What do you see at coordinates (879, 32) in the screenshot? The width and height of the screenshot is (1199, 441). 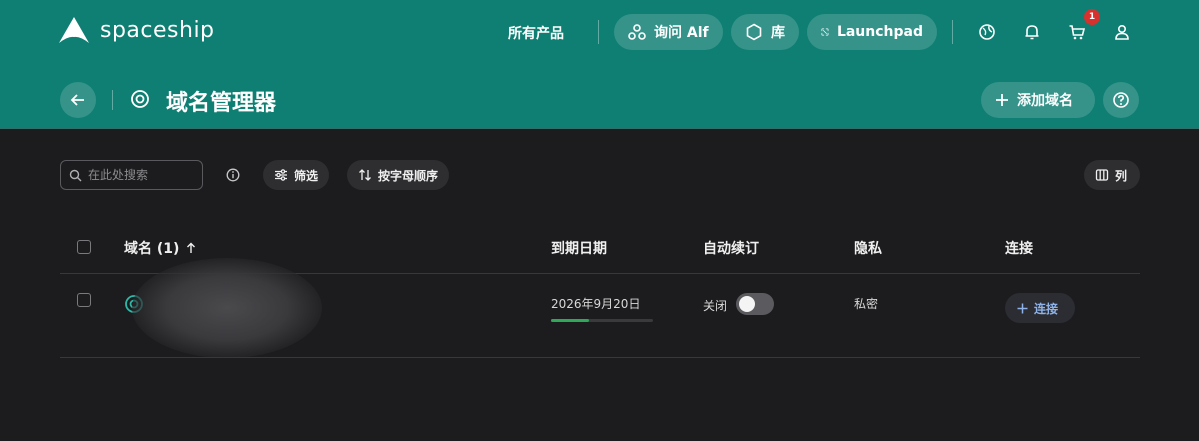 I see `launchpad-label: Launchpad` at bounding box center [879, 32].